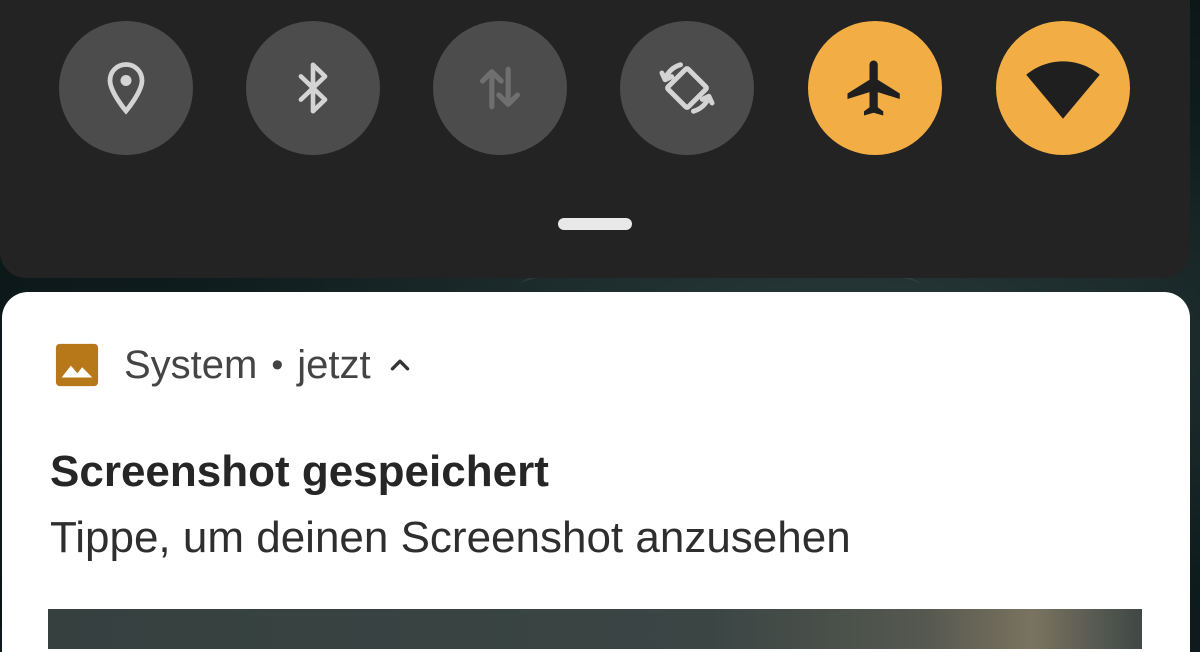 The width and height of the screenshot is (1200, 652). I want to click on screenshot-preview, so click(595, 629).